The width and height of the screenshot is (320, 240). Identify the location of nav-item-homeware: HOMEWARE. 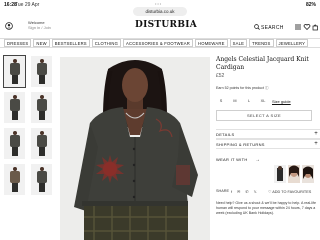
(211, 43).